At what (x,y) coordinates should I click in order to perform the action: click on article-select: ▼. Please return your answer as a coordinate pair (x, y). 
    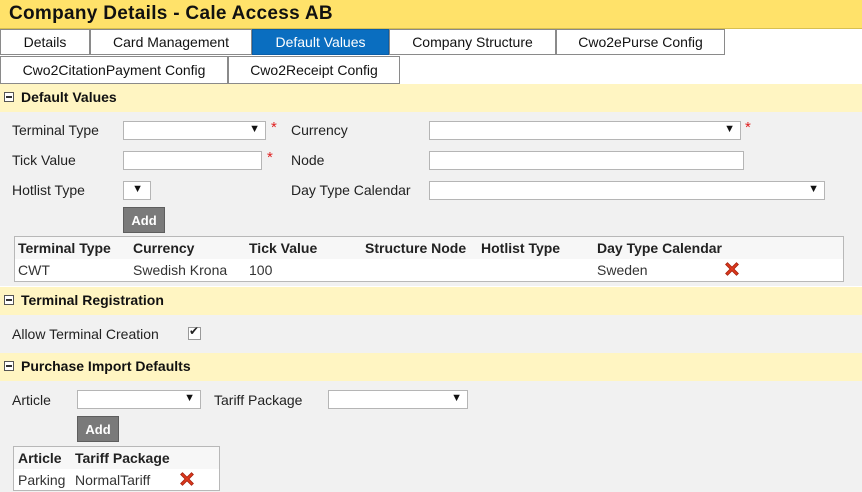
    Looking at the image, I should click on (139, 399).